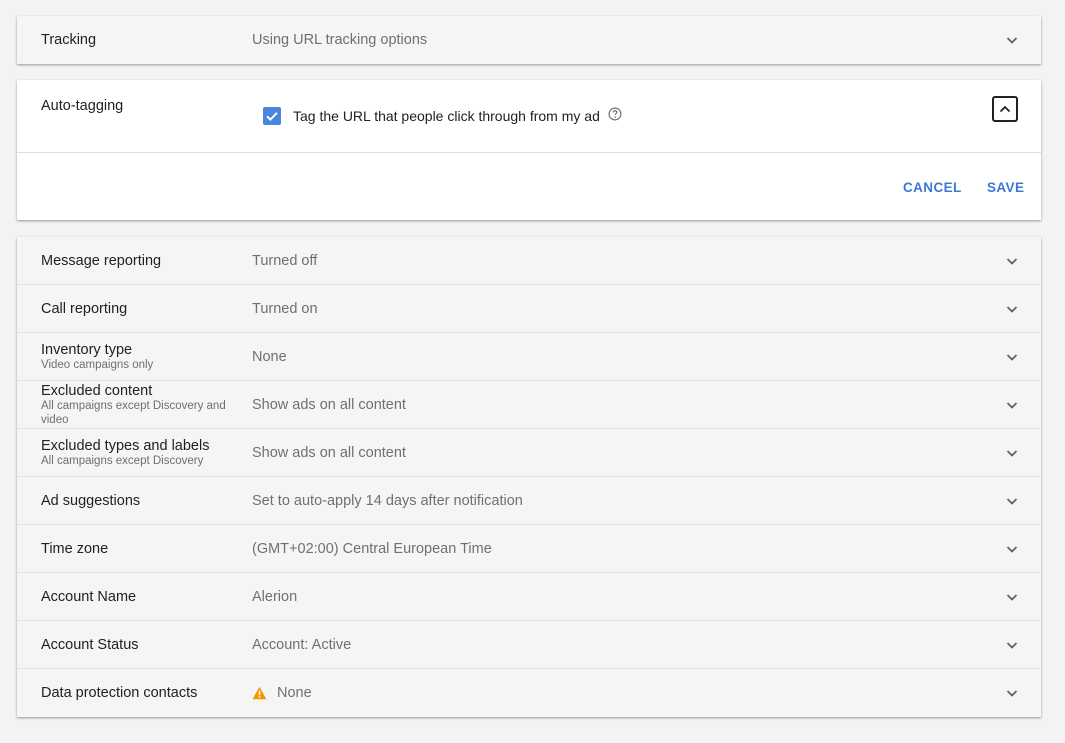 The height and width of the screenshot is (743, 1065). I want to click on setting-label-wrap: Inventory type Video campaigns only, so click(141, 357).